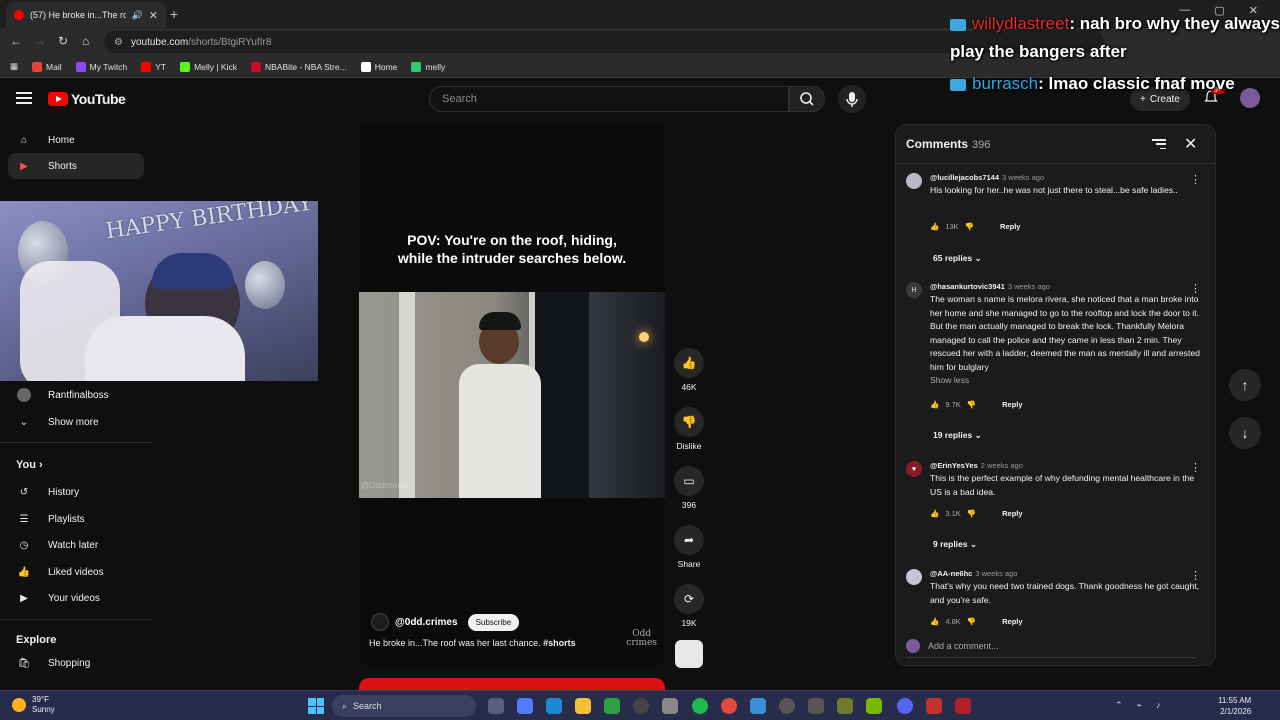 This screenshot has width=1280, height=720. What do you see at coordinates (118, 42) in the screenshot?
I see `site-info-icon: ⚙` at bounding box center [118, 42].